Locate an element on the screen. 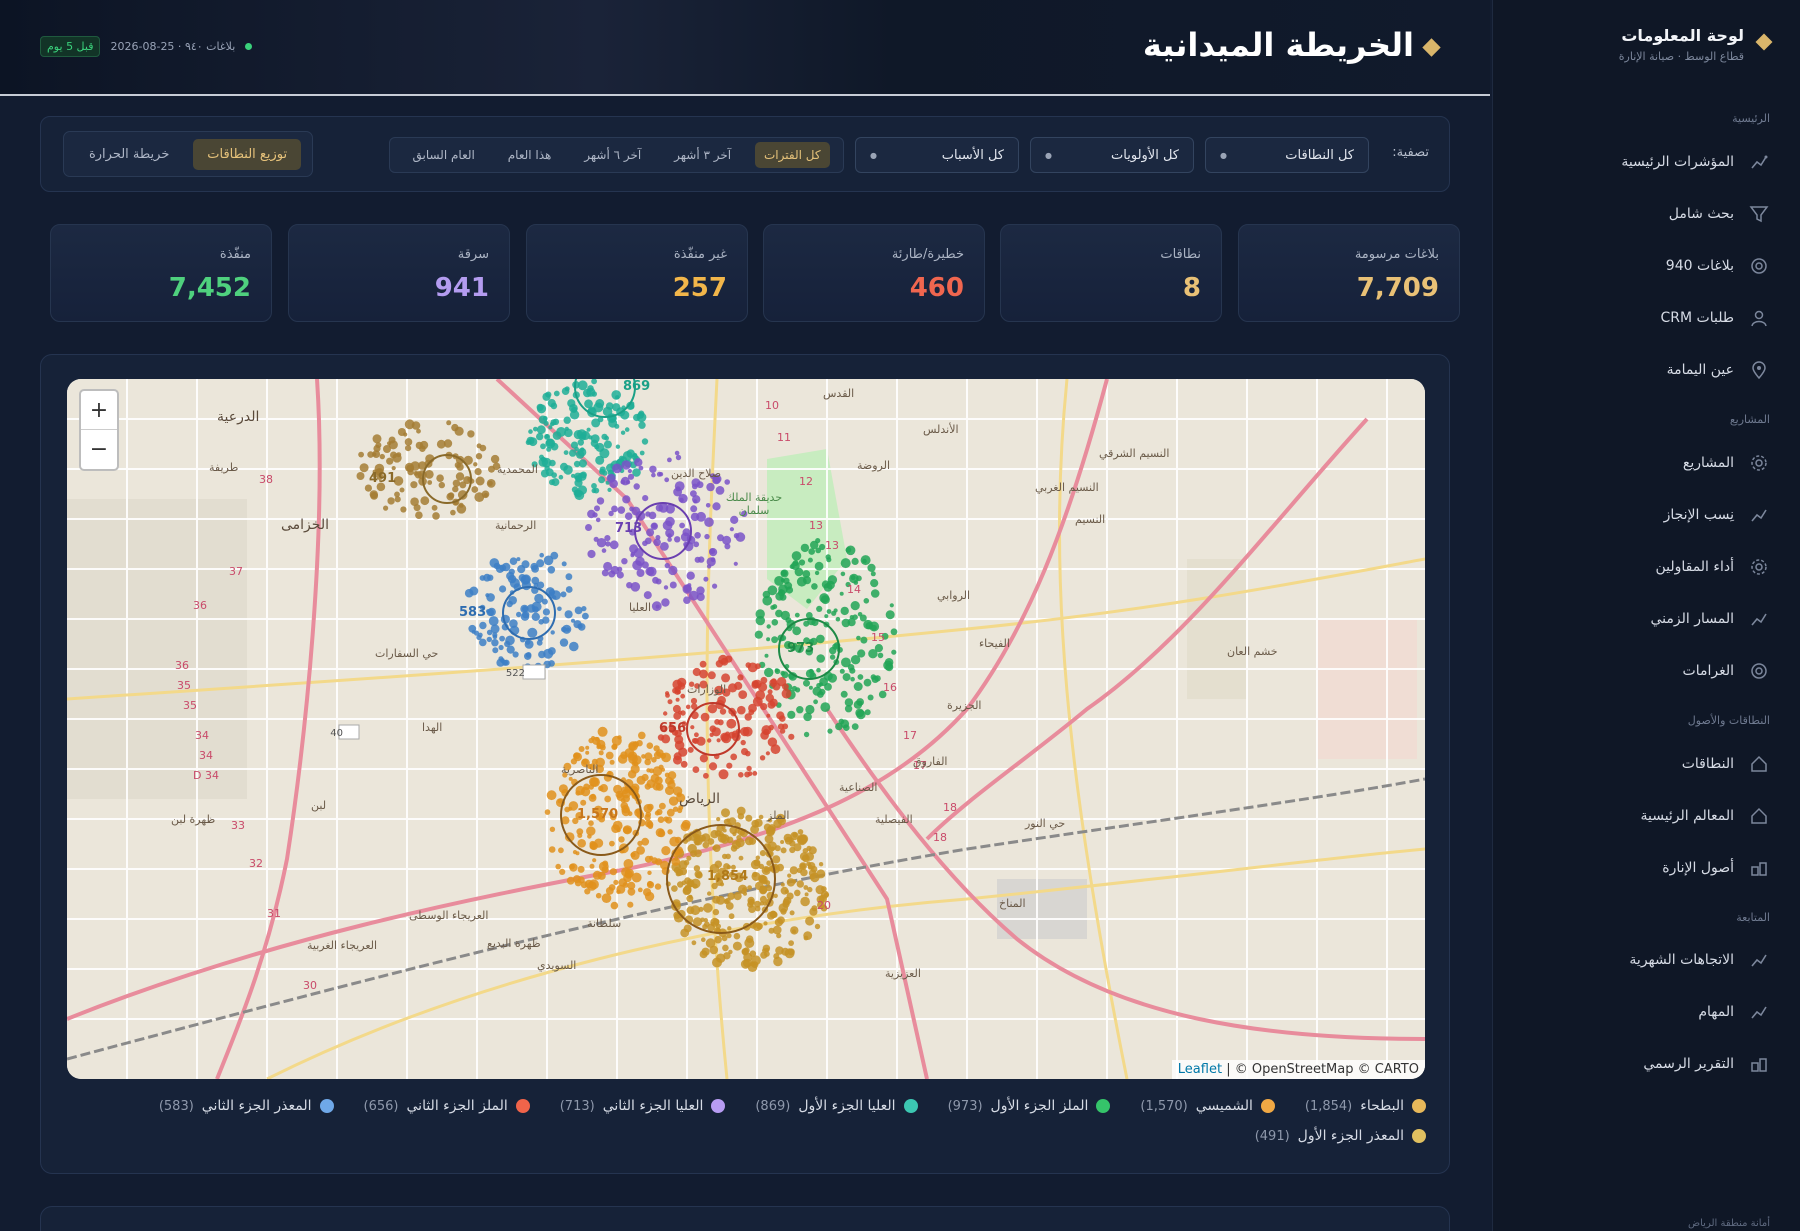  legend-item: الشميسي (1,570) is located at coordinates (1207, 1106).